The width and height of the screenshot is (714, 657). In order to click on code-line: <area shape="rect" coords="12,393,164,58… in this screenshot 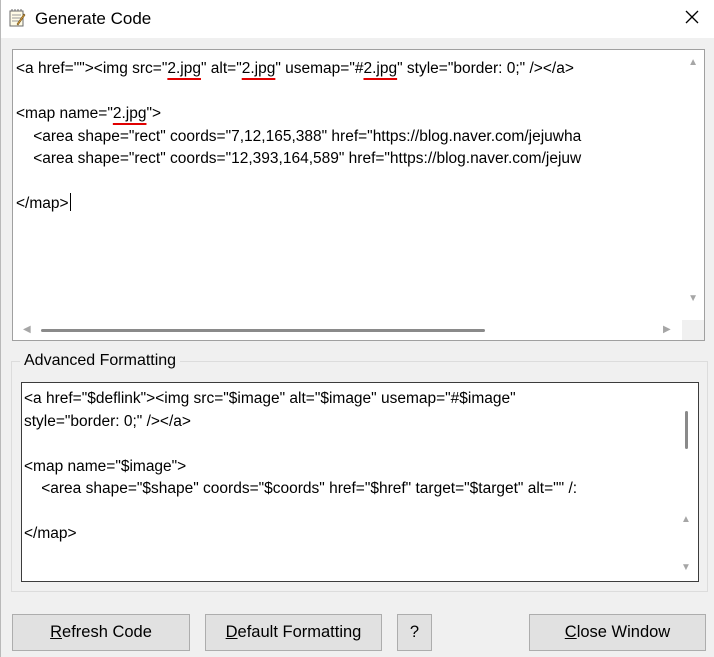, I will do `click(350, 159)`.